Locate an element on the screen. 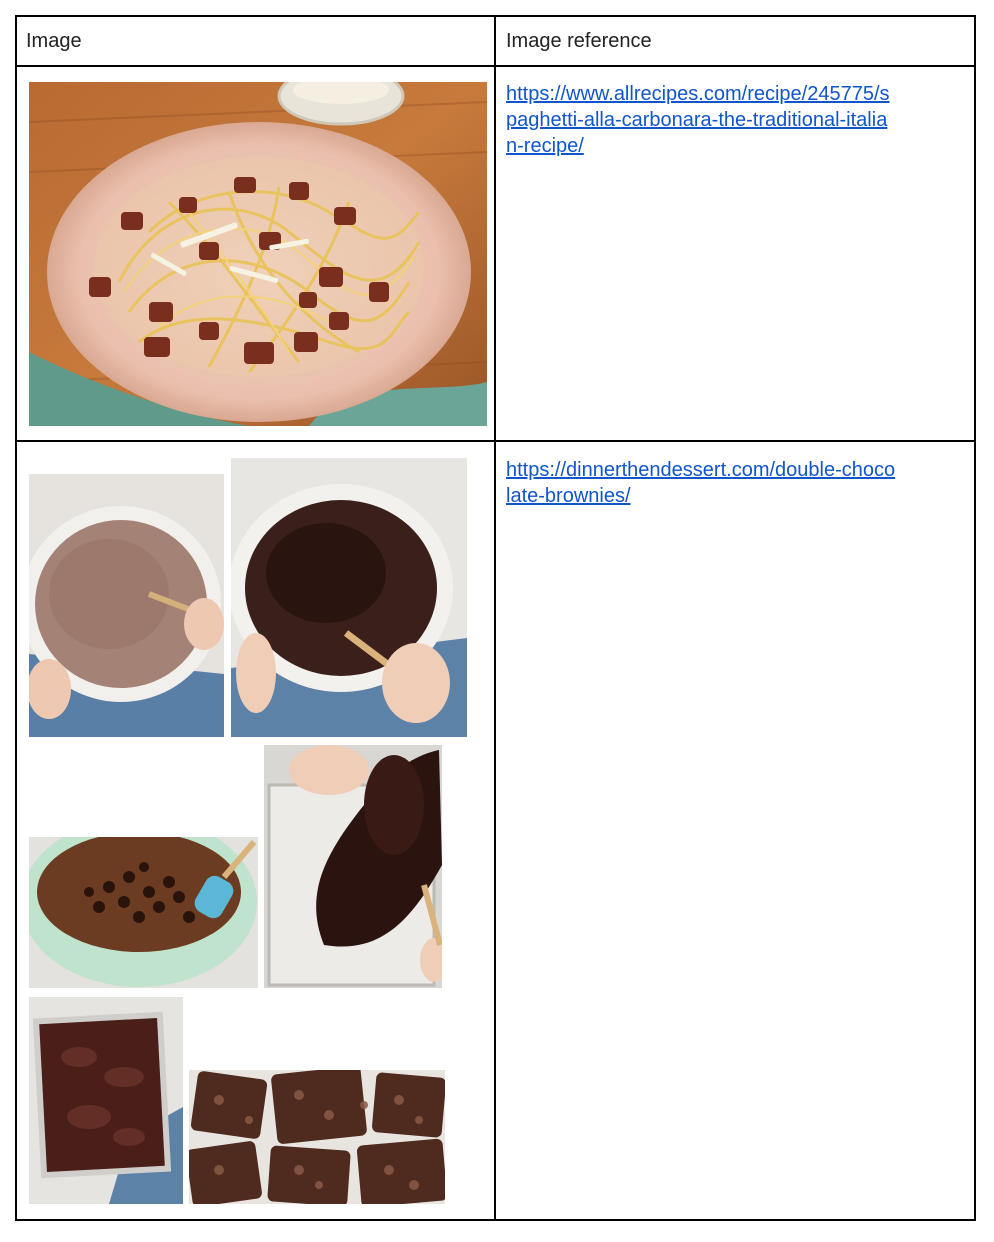 The height and width of the screenshot is (1242, 994). table-column-divider is located at coordinates (495, 618).